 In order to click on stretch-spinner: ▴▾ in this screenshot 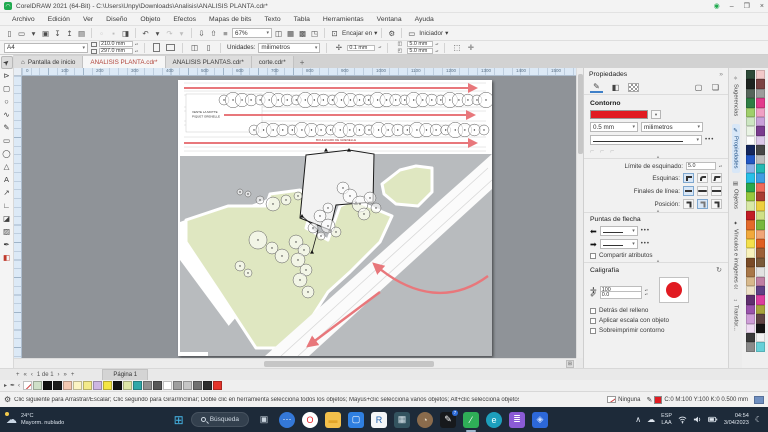, I will do `click(646, 290)`.